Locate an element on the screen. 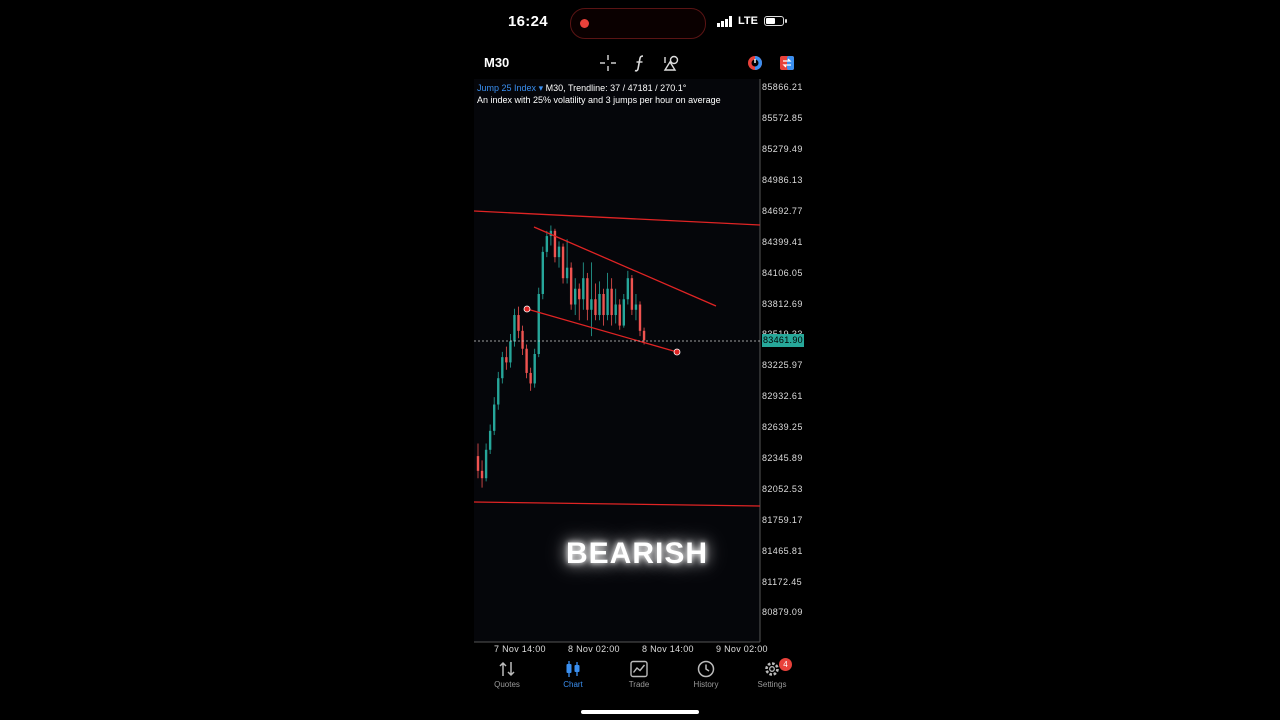  time-axis-label: 9 Nov 02:00 is located at coordinates (742, 649).